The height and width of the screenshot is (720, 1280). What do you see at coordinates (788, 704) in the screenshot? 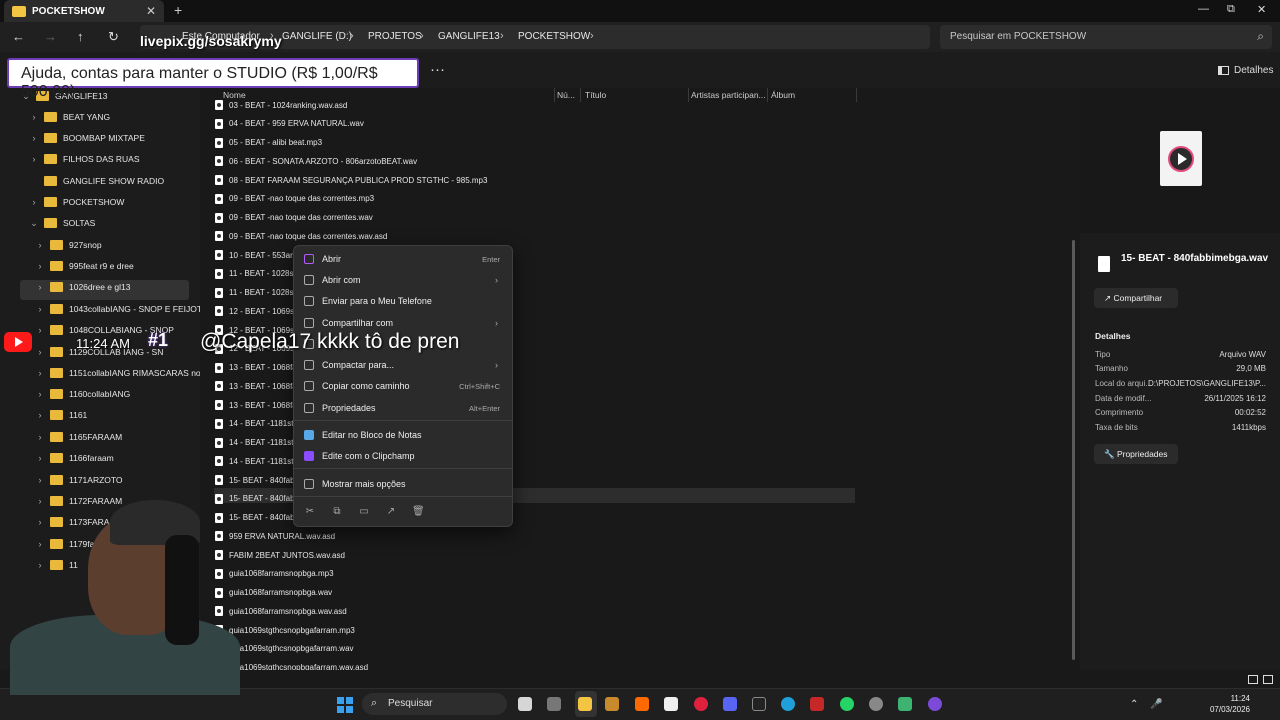
I see `edge-icon` at bounding box center [788, 704].